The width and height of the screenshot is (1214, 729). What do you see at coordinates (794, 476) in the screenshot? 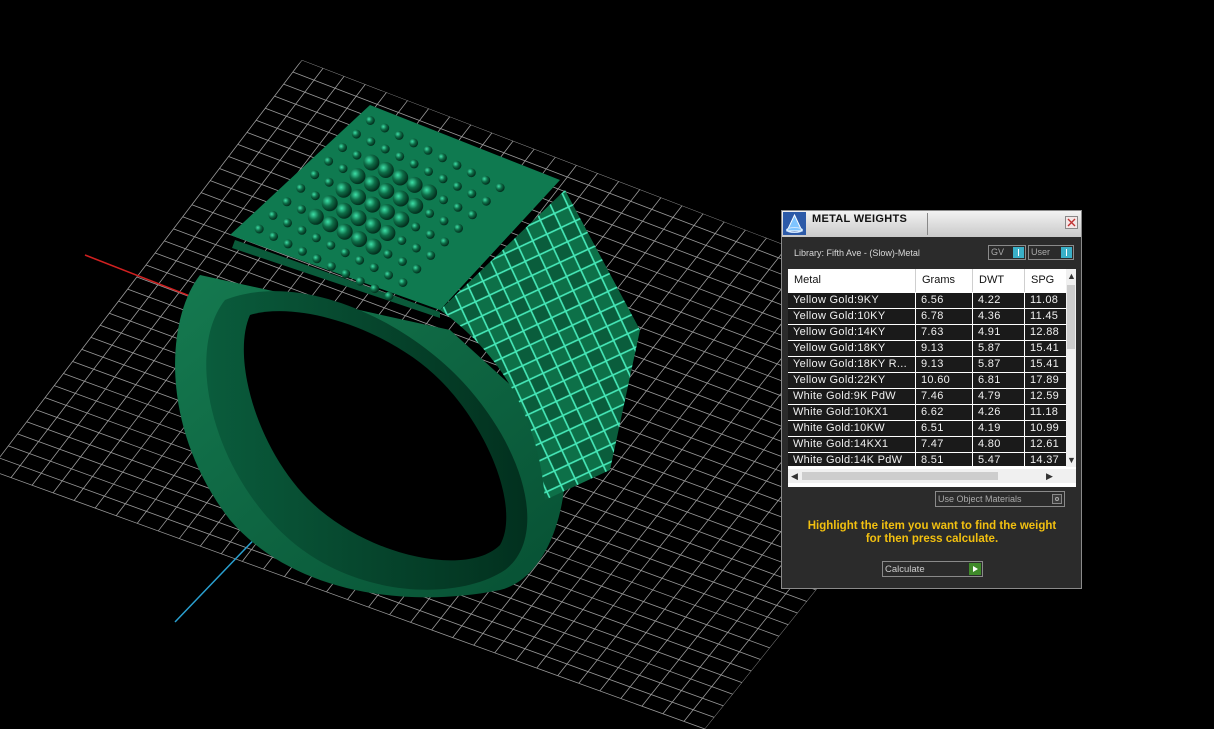
I see `scroll-left-icon: ◀` at bounding box center [794, 476].